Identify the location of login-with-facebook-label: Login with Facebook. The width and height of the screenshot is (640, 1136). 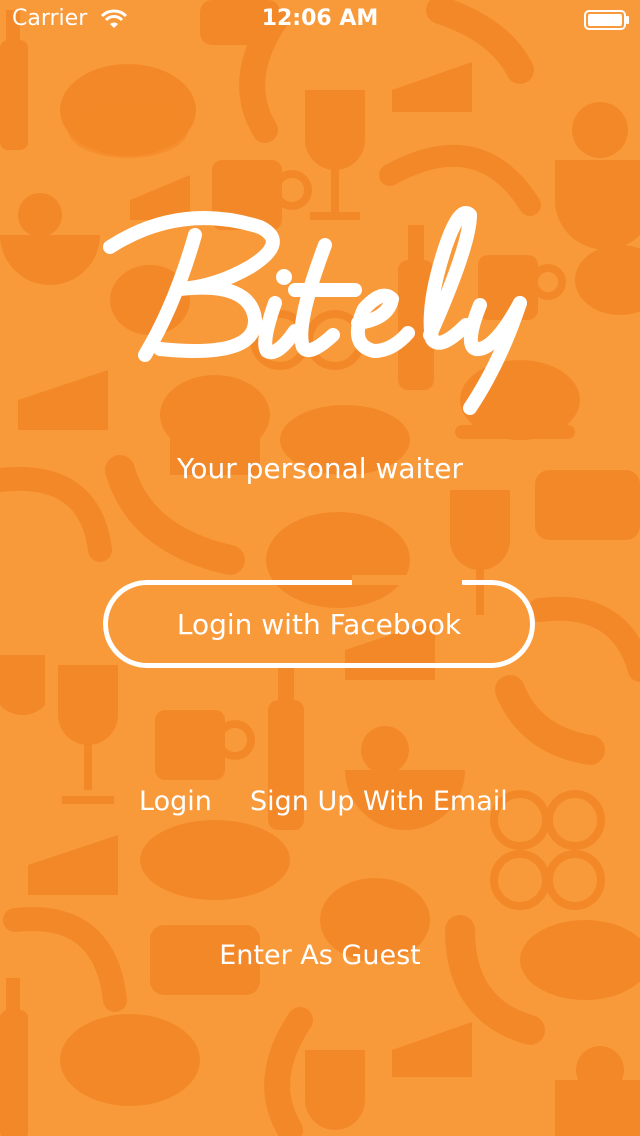
(319, 624).